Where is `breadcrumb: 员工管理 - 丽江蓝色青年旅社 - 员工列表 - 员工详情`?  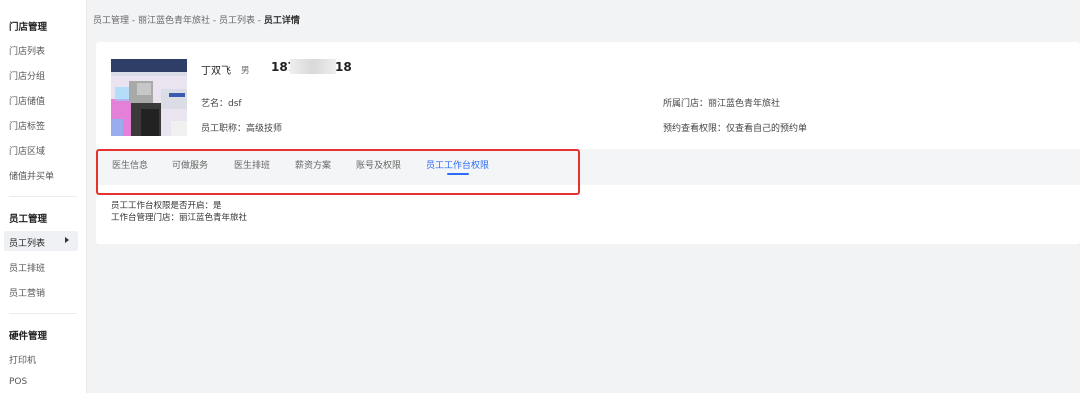 breadcrumb: 员工管理 - 丽江蓝色青年旅社 - 员工列表 - 员工详情 is located at coordinates (196, 19).